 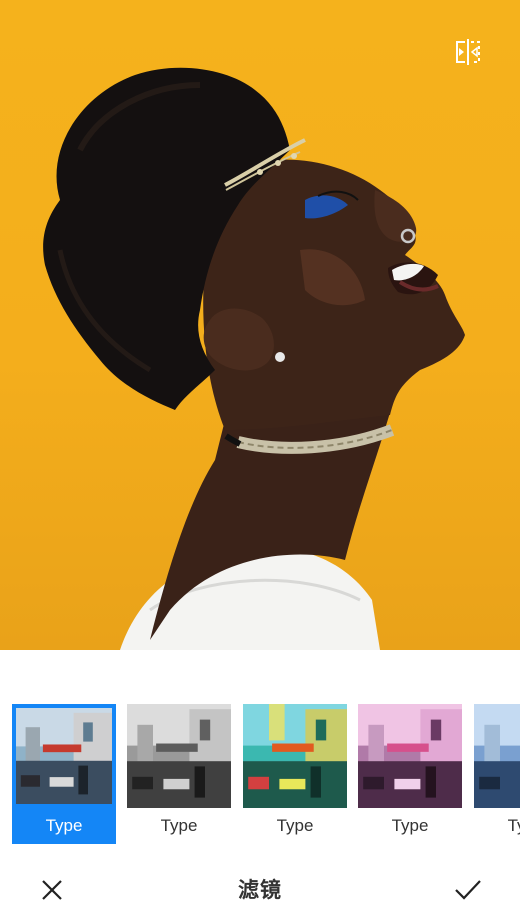 I want to click on compare-split-icon, so click(x=468, y=52).